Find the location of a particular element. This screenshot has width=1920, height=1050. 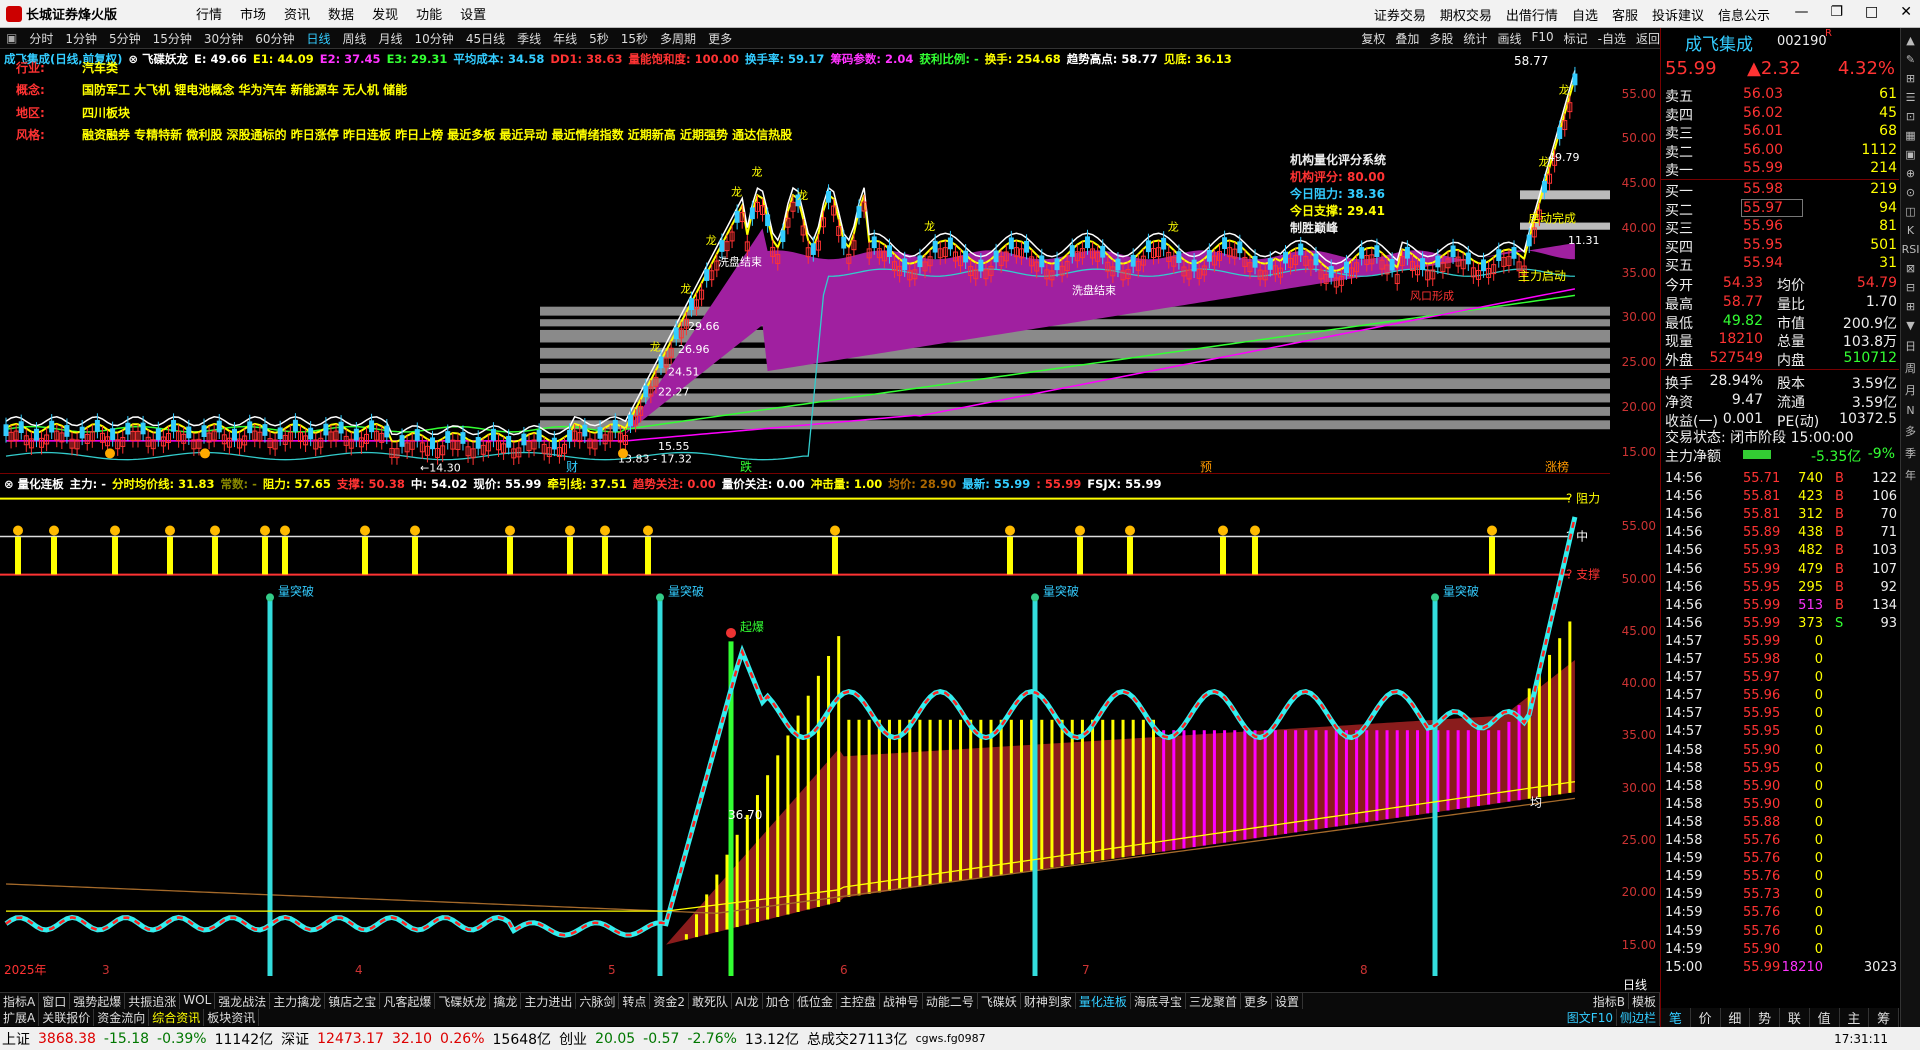

tool-6: 标记 is located at coordinates (1576, 38).